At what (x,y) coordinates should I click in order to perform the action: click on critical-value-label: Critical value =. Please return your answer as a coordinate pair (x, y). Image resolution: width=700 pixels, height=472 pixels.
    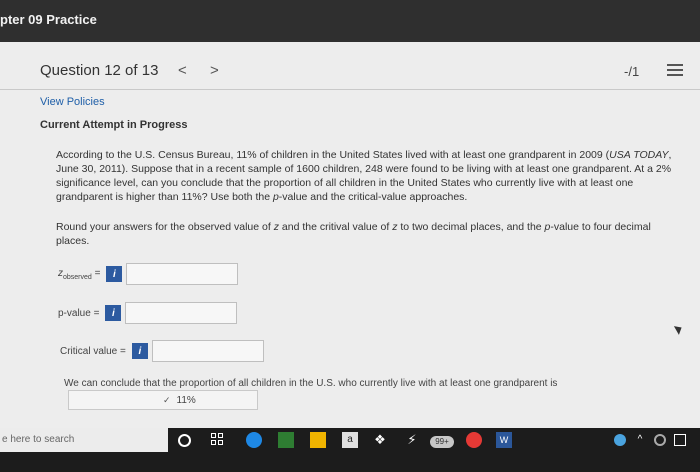
    Looking at the image, I should click on (93, 351).